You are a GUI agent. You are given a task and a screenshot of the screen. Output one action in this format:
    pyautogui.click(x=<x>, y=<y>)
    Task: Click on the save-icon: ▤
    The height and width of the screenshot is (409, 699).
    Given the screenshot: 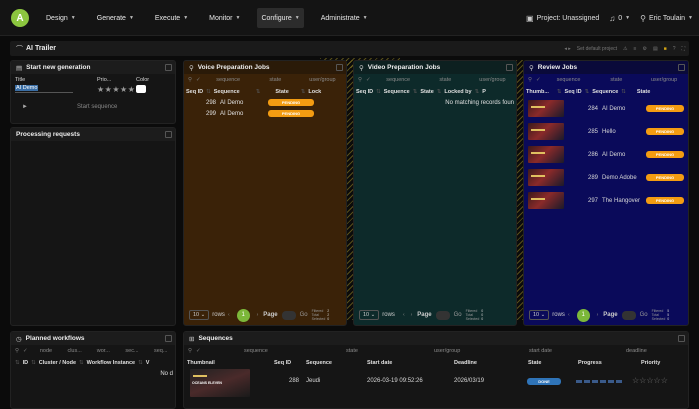 What is the action you would take?
    pyautogui.click(x=655, y=49)
    